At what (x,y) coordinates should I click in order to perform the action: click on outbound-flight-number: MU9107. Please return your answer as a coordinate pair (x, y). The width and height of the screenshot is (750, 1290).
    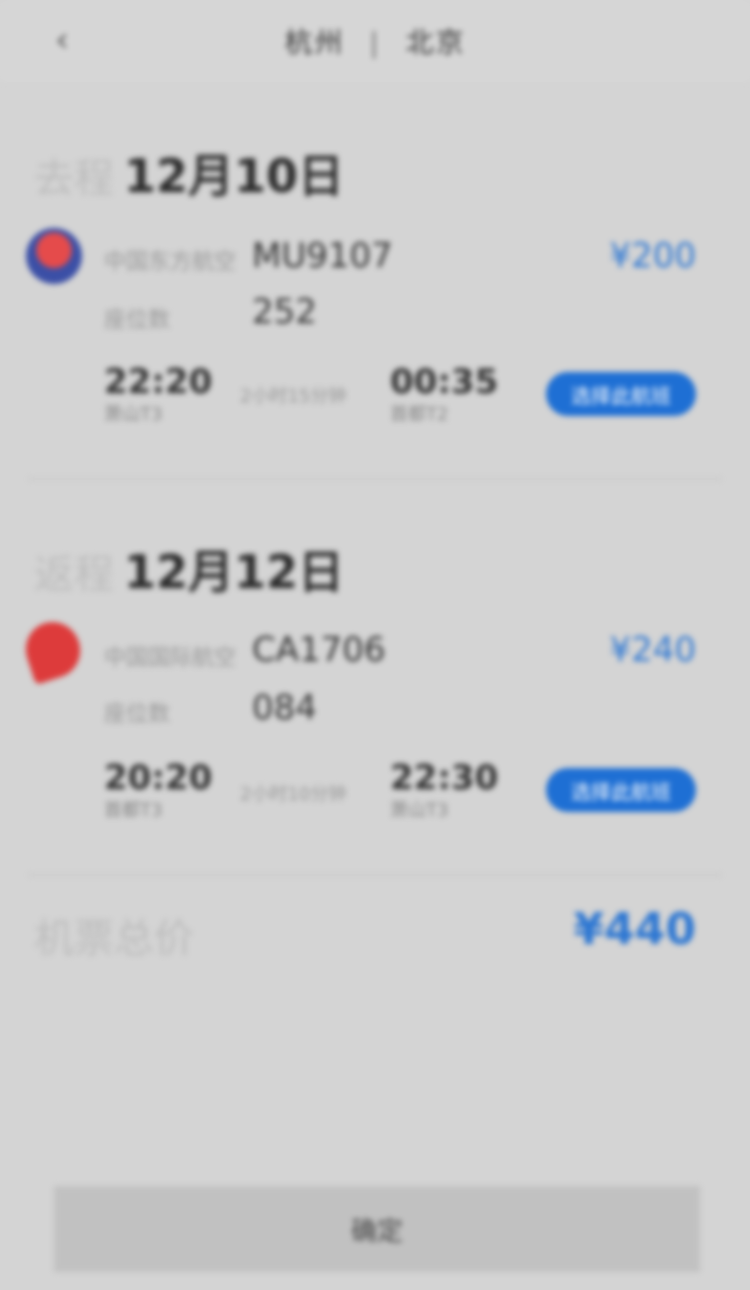
    Looking at the image, I should click on (322, 256).